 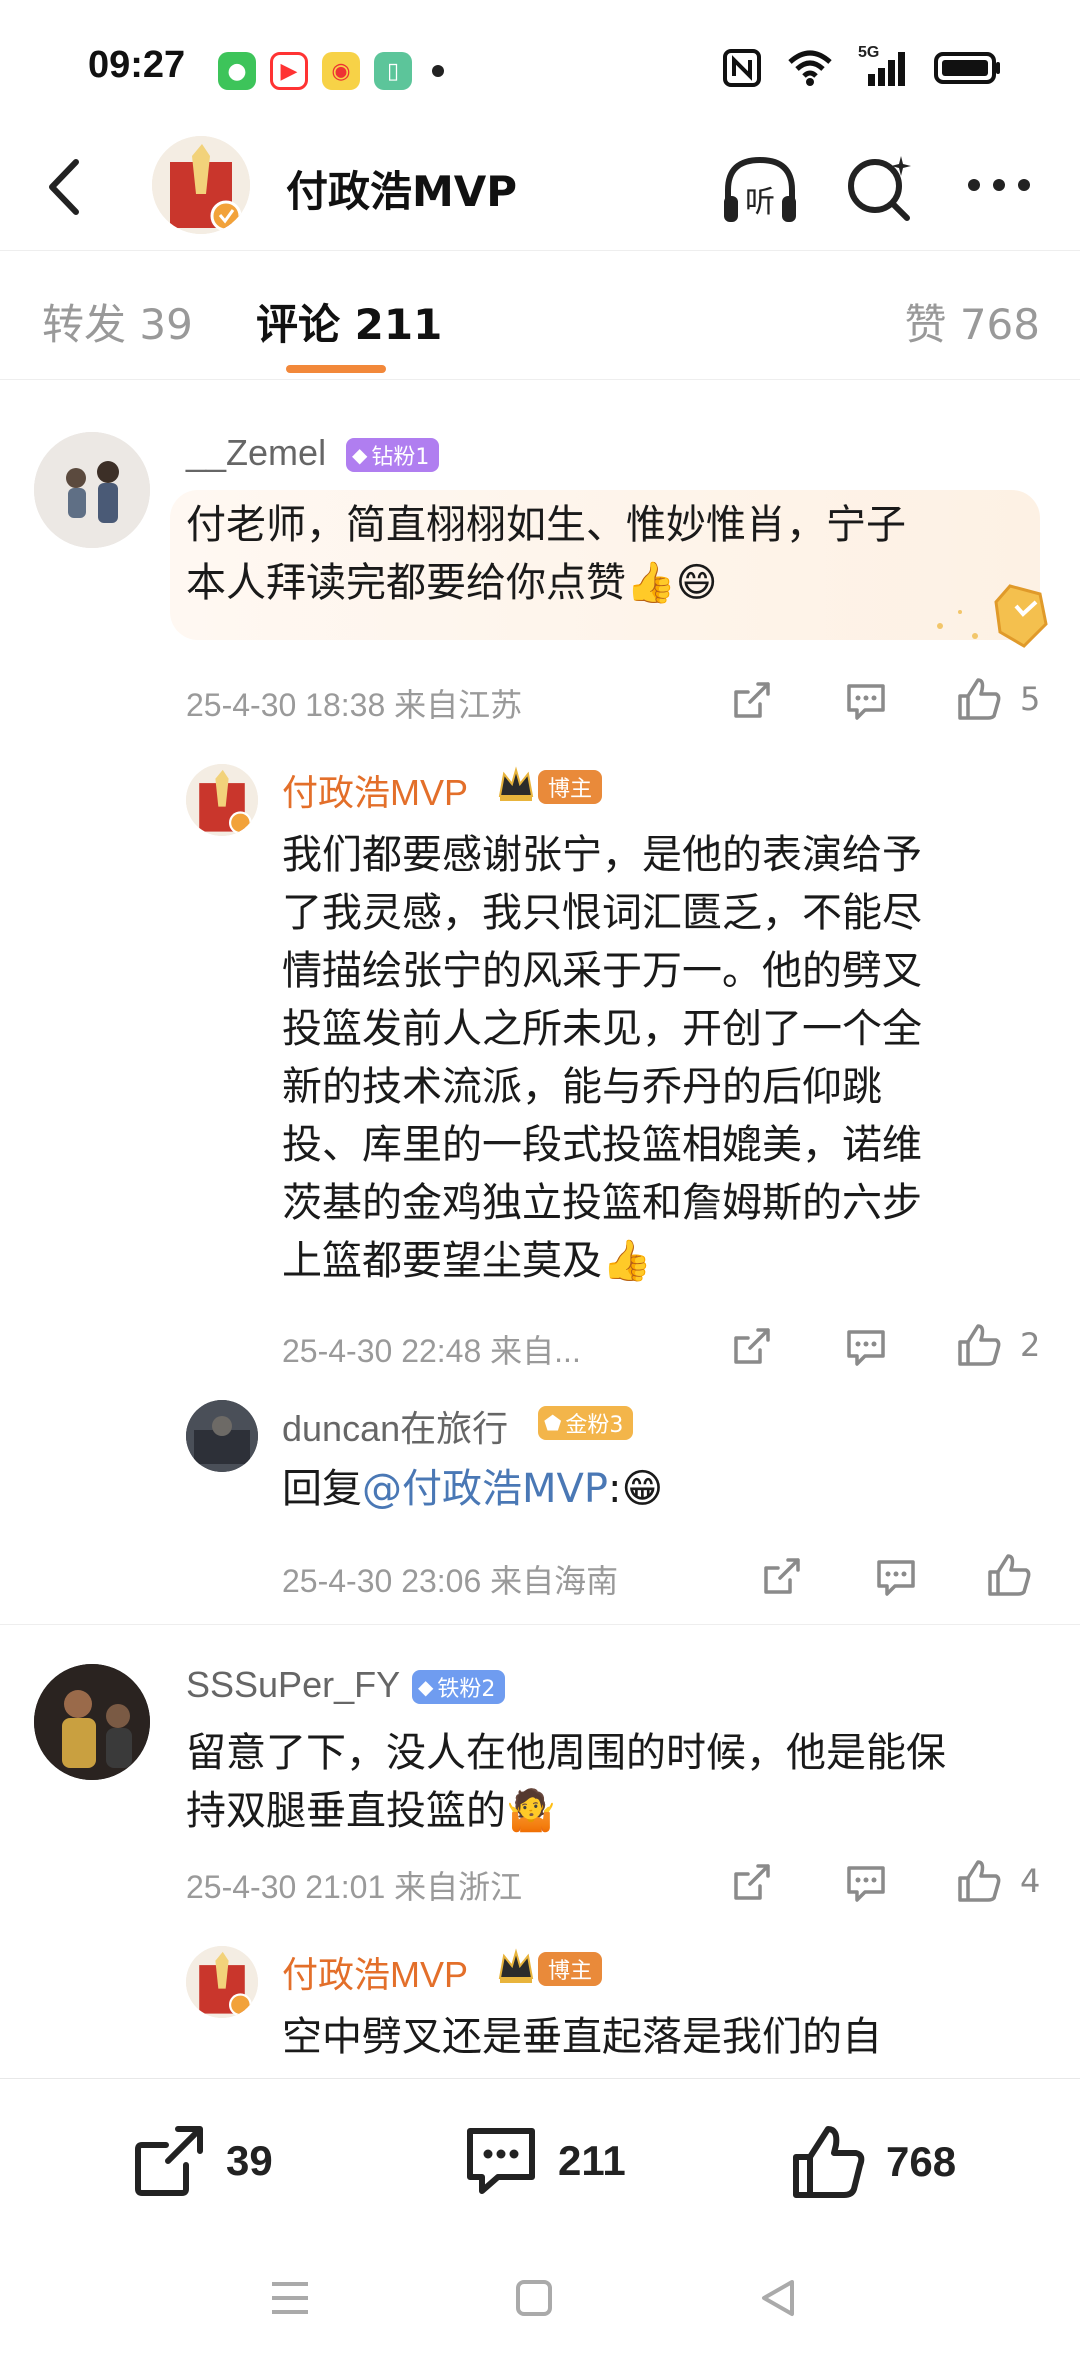 What do you see at coordinates (760, 202) in the screenshot?
I see `listen-label: 听` at bounding box center [760, 202].